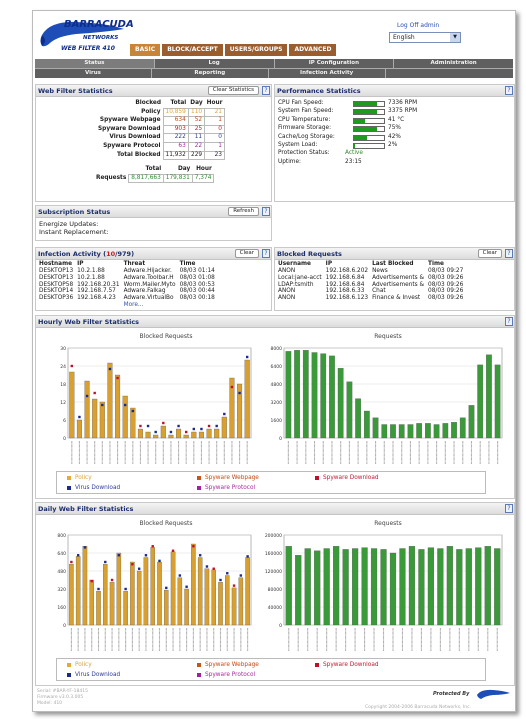 The height and width of the screenshot is (719, 526). What do you see at coordinates (453, 63) in the screenshot?
I see `subtab-administration: Administration` at bounding box center [453, 63].